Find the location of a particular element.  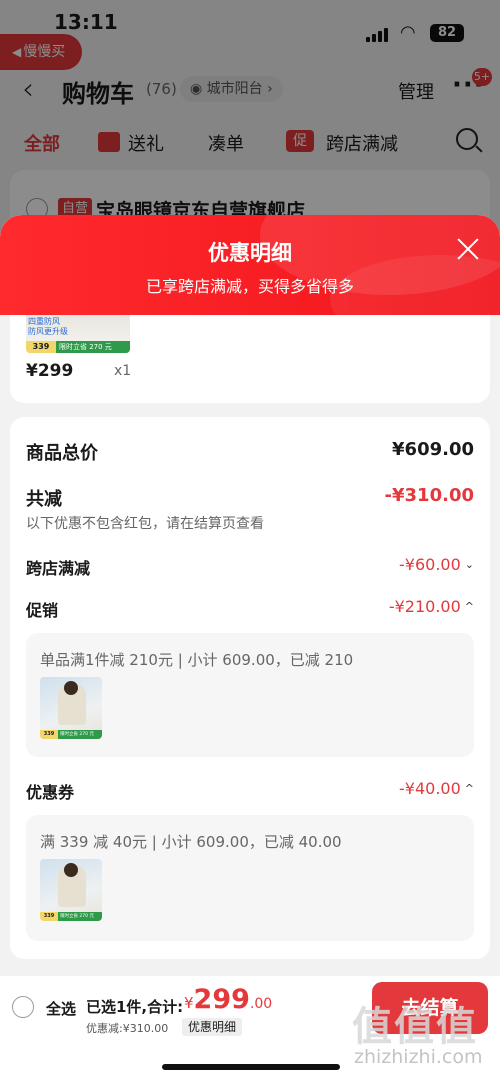

total-price: ¥299.00 is located at coordinates (228, 999).